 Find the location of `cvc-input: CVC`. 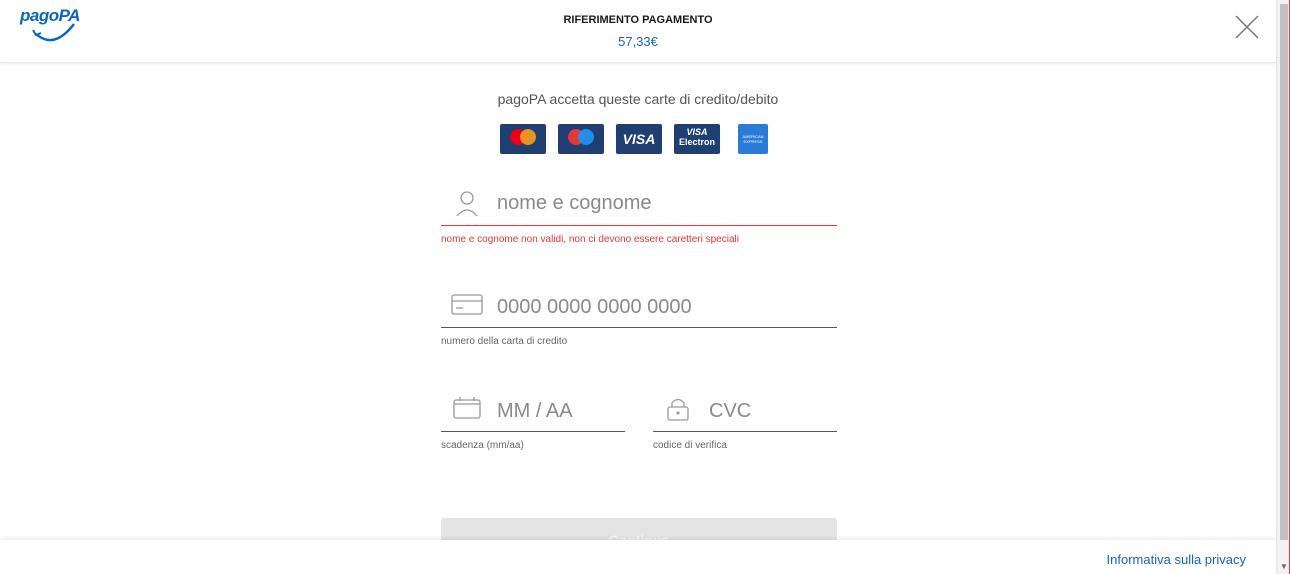

cvc-input: CVC is located at coordinates (730, 411).